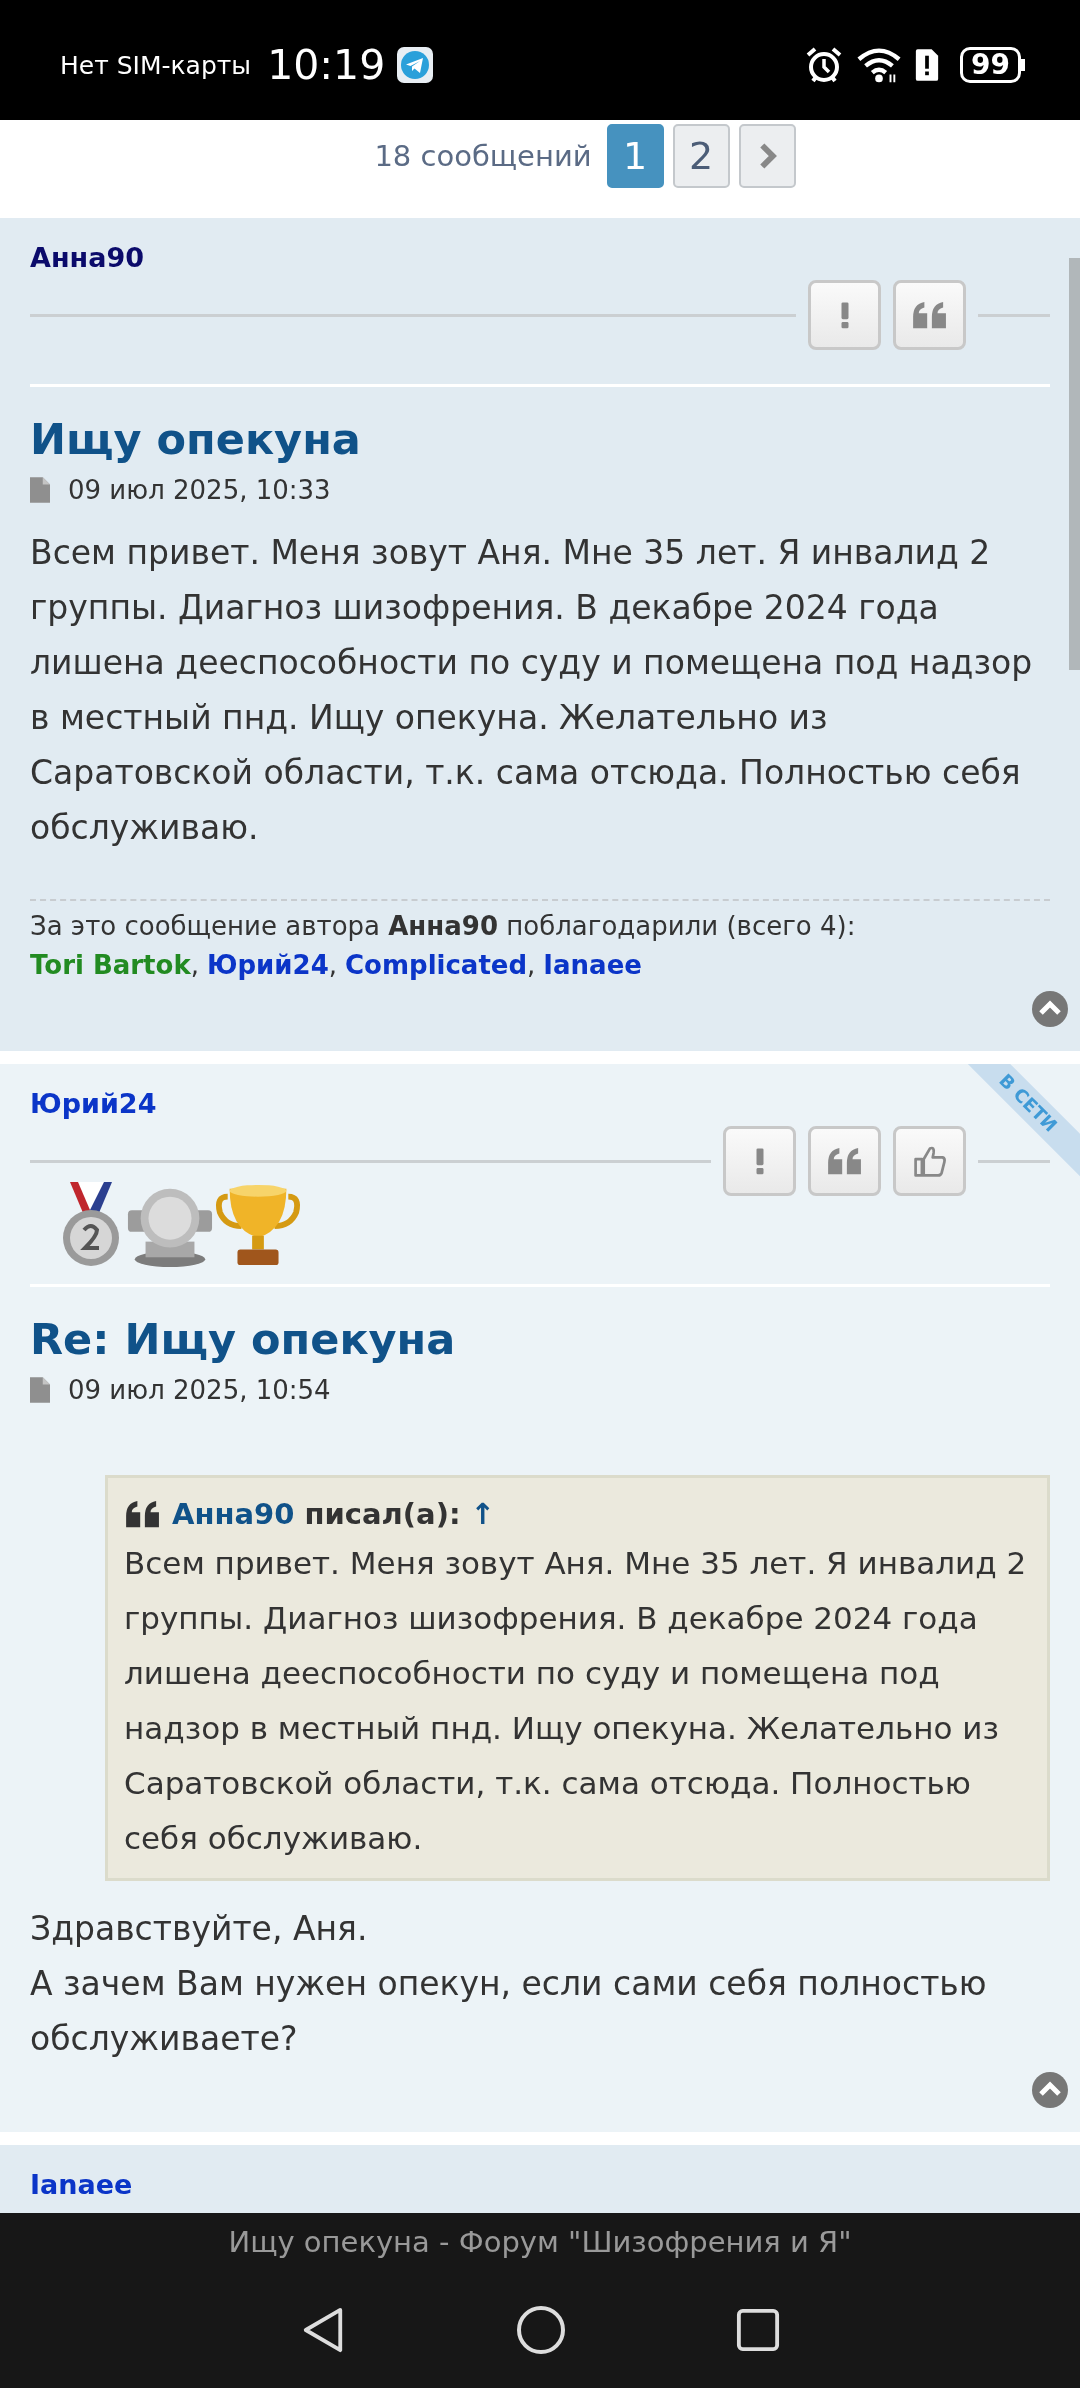 The width and height of the screenshot is (1080, 2388). I want to click on quoted-author-link: Анна90, so click(233, 1514).